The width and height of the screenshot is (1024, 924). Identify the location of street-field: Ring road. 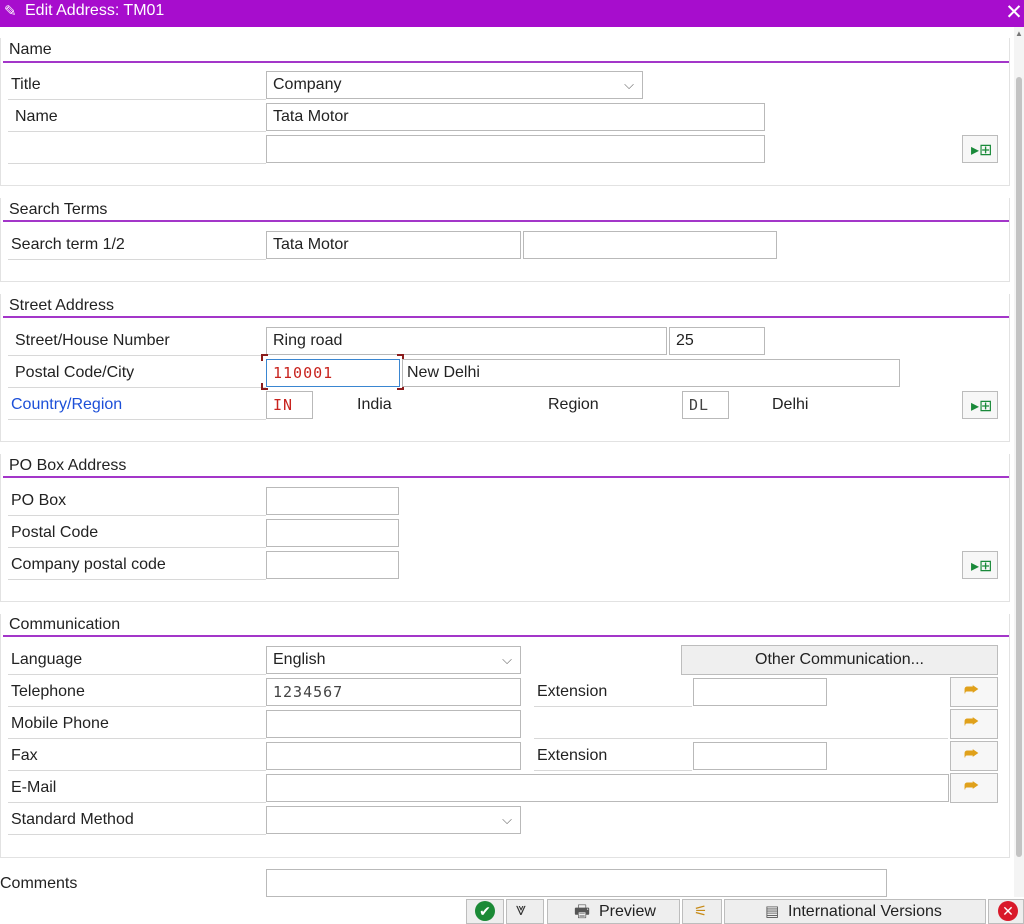
(466, 341).